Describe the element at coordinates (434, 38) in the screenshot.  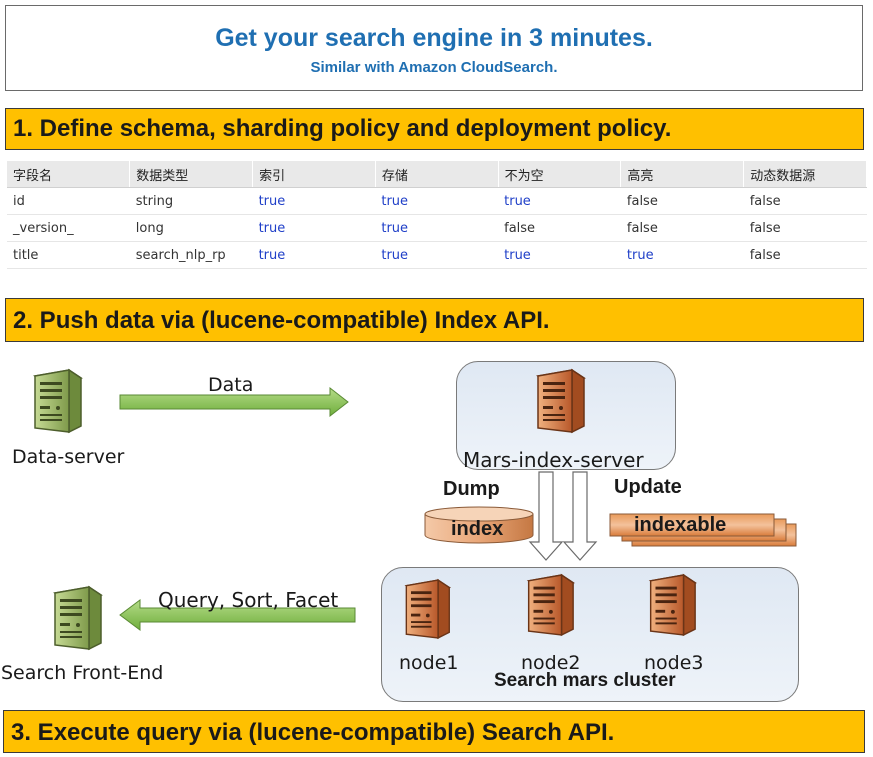
I see `header-title: Get your search engine in 3 minutes.` at that location.